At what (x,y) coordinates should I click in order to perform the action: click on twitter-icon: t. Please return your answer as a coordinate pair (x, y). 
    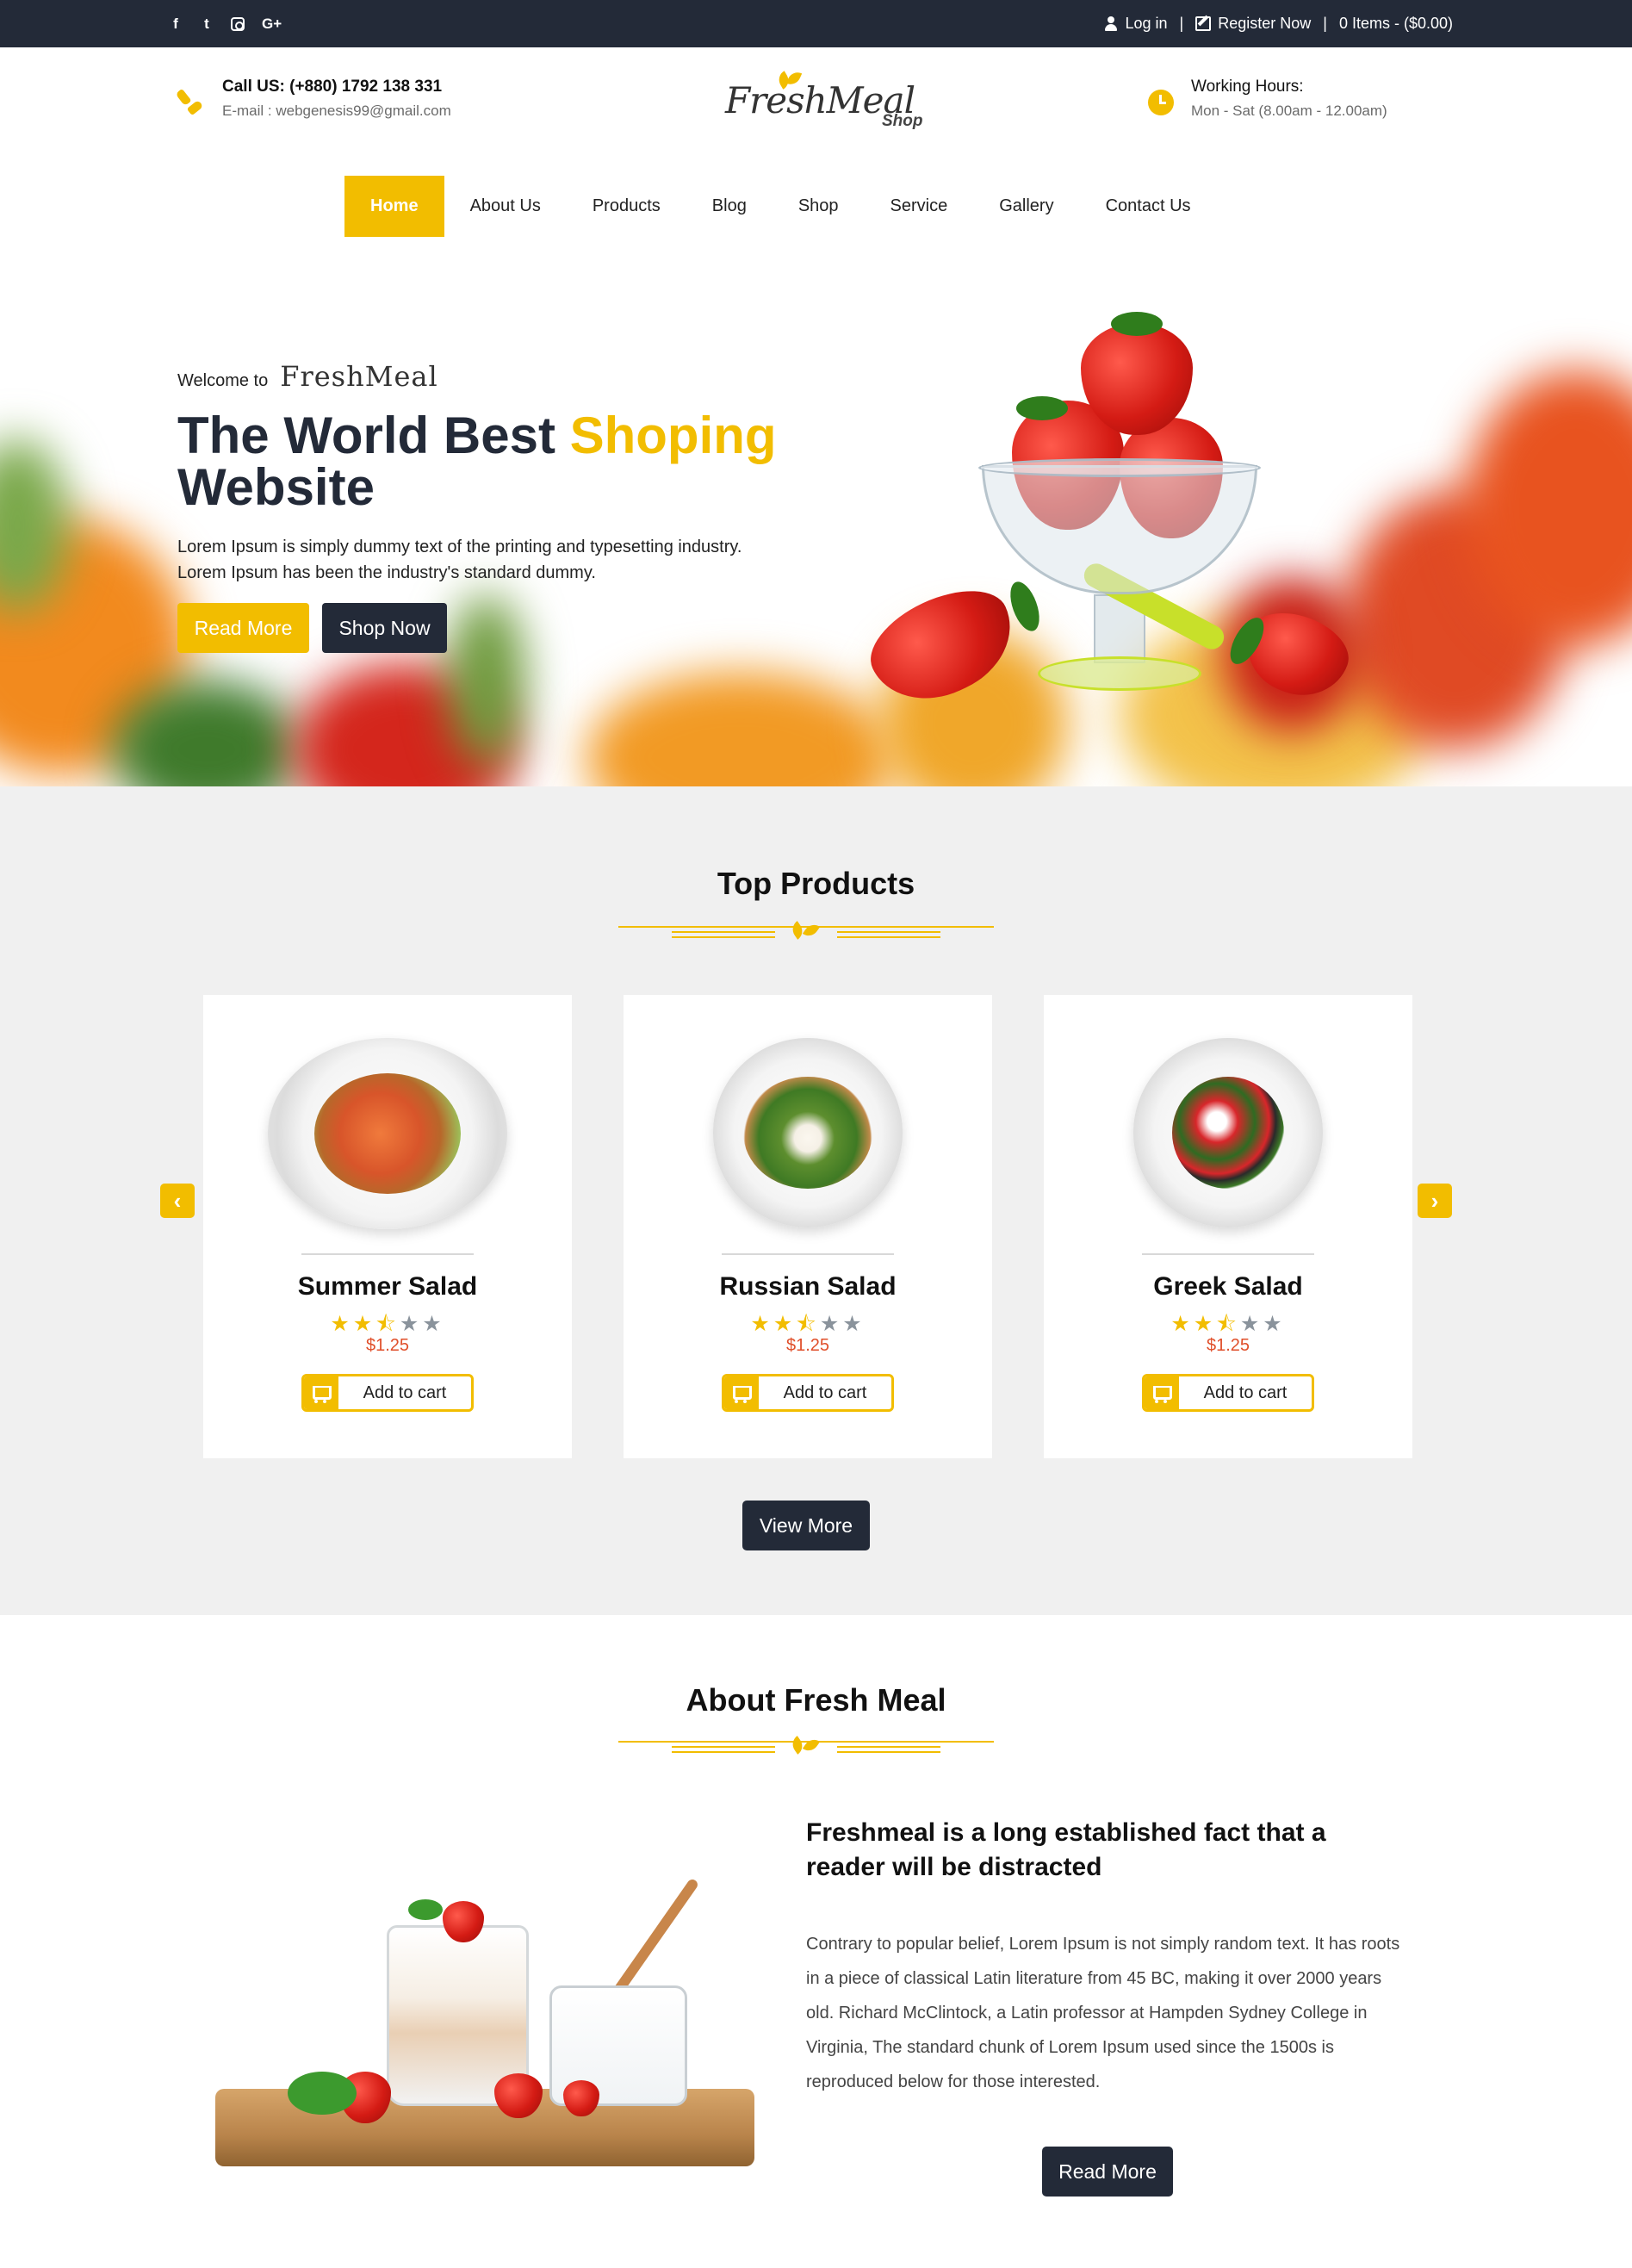
    Looking at the image, I should click on (207, 24).